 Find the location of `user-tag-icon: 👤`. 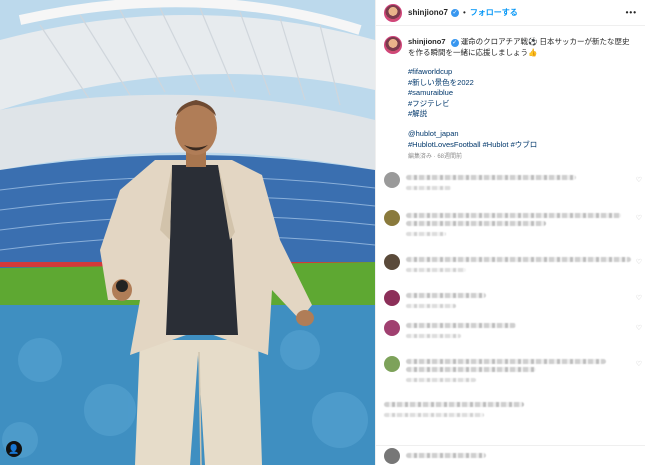

user-tag-icon: 👤 is located at coordinates (14, 449).